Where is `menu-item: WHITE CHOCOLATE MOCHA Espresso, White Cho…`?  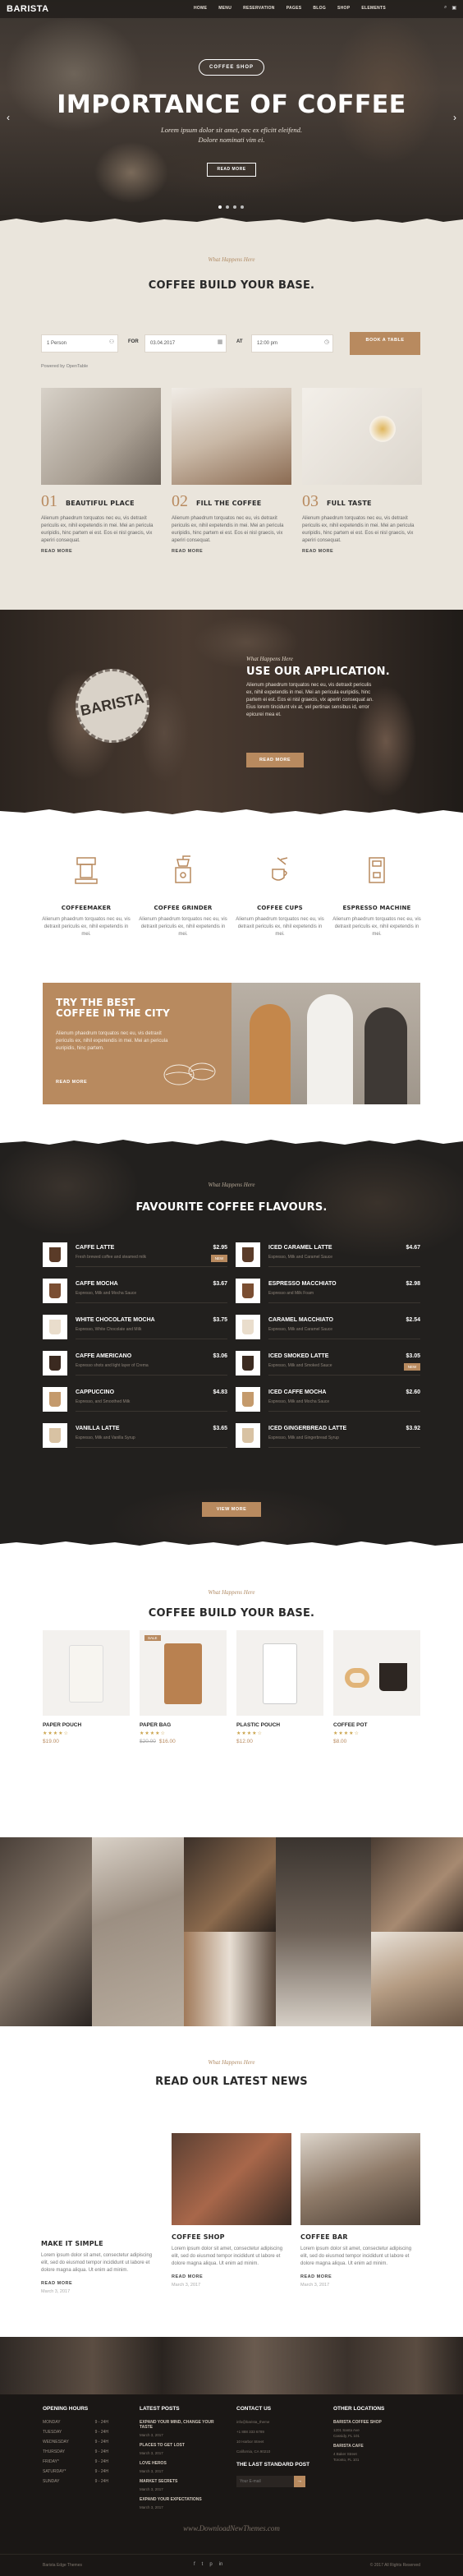
menu-item: WHITE CHOCOLATE MOCHA Espresso, White Cho… is located at coordinates (135, 1328).